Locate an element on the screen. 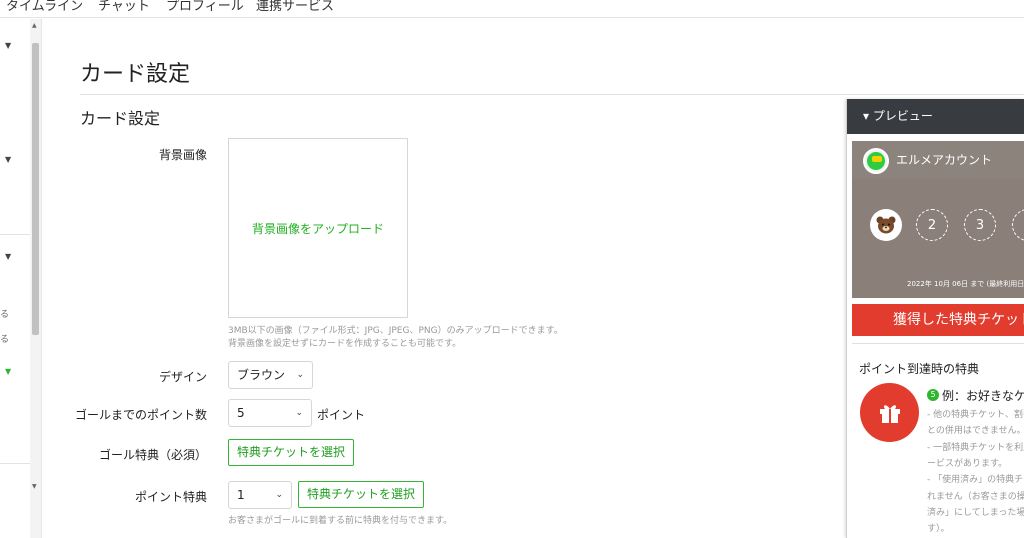 This screenshot has height=538, width=1024. reward-note: す）。 is located at coordinates (938, 529).